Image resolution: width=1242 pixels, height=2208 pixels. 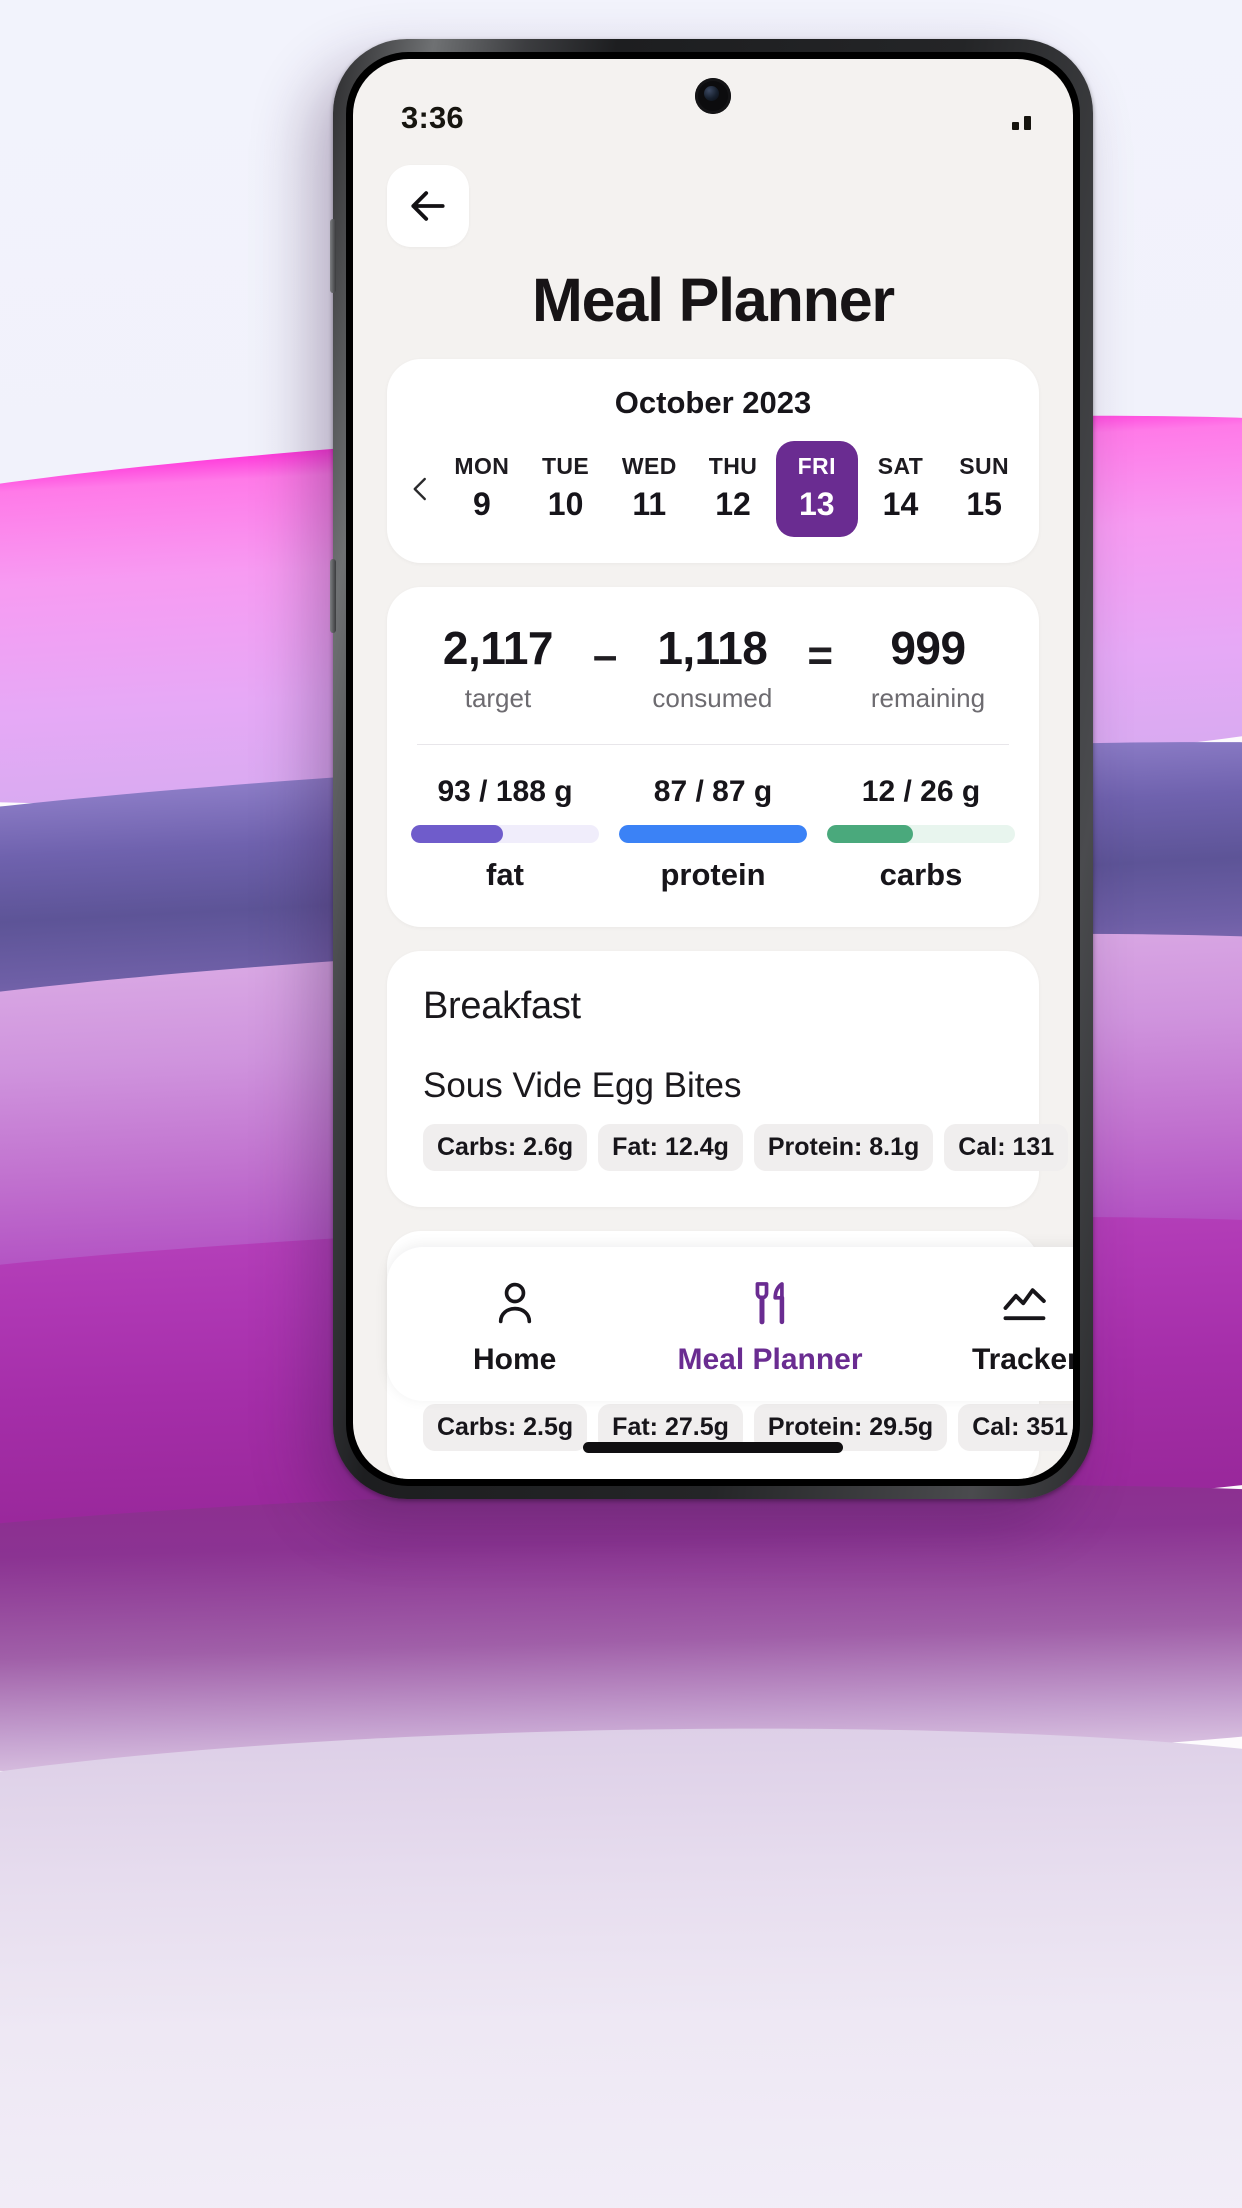 What do you see at coordinates (769, 1303) in the screenshot?
I see `fork-knife-icon` at bounding box center [769, 1303].